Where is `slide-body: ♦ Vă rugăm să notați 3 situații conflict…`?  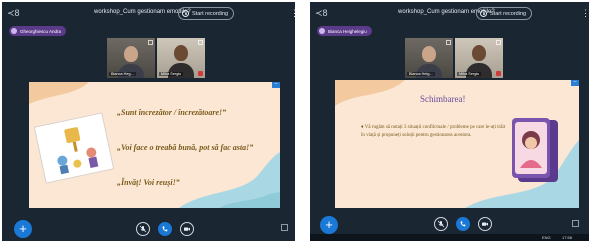
slide-body: ♦ Vă rugăm să notați 3 situații conflict… is located at coordinates (433, 131).